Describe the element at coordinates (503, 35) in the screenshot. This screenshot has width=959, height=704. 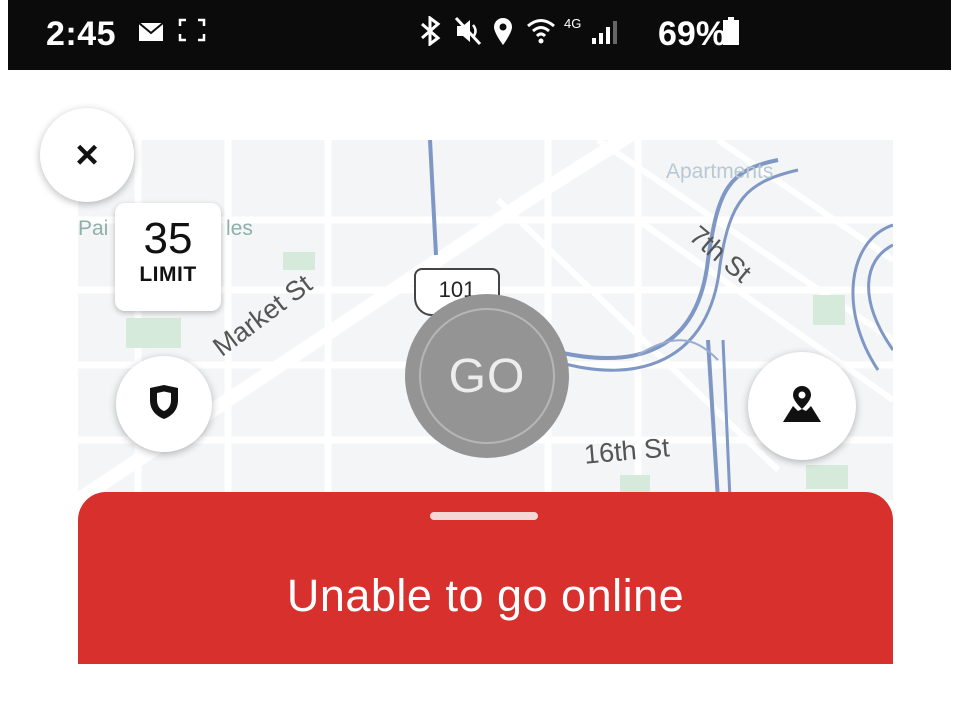
I see `location-icon` at that location.